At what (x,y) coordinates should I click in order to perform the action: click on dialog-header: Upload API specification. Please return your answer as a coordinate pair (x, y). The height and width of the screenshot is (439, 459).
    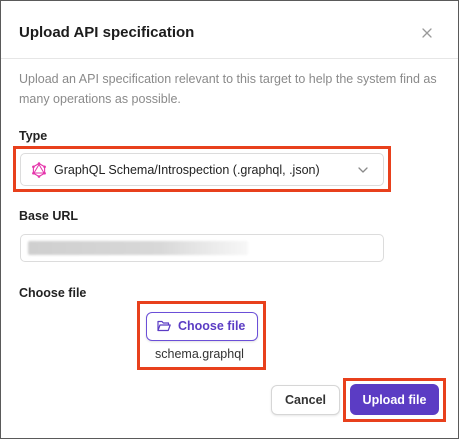
    Looking at the image, I should click on (229, 30).